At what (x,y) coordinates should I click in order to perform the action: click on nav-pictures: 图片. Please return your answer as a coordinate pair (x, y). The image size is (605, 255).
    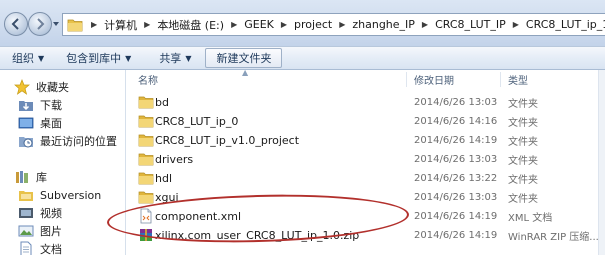
    Looking at the image, I should click on (40, 231).